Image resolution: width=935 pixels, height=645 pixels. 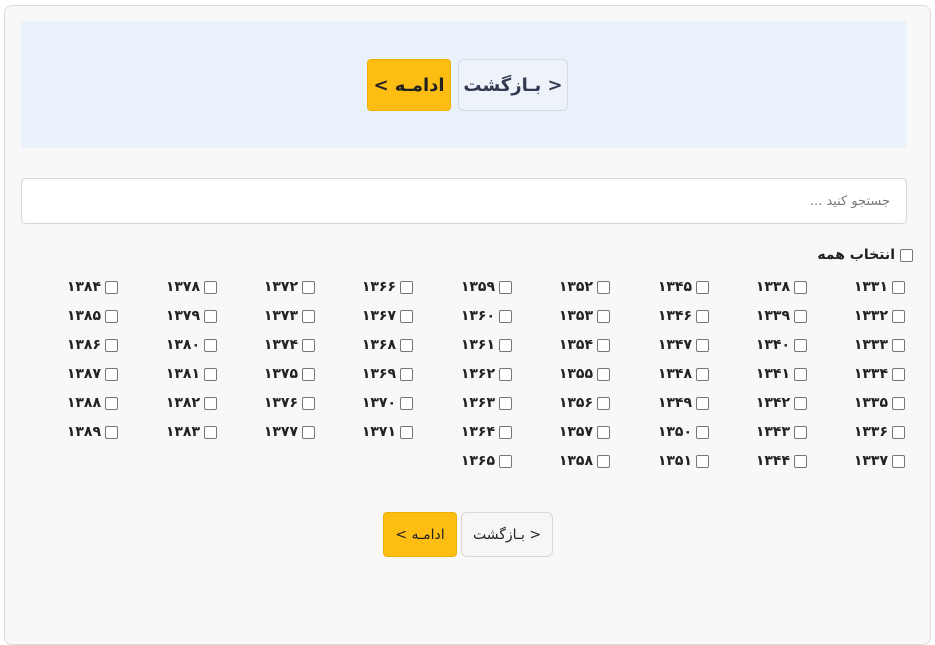 I want to click on year-option: ۱۳۷۱, so click(x=387, y=432).